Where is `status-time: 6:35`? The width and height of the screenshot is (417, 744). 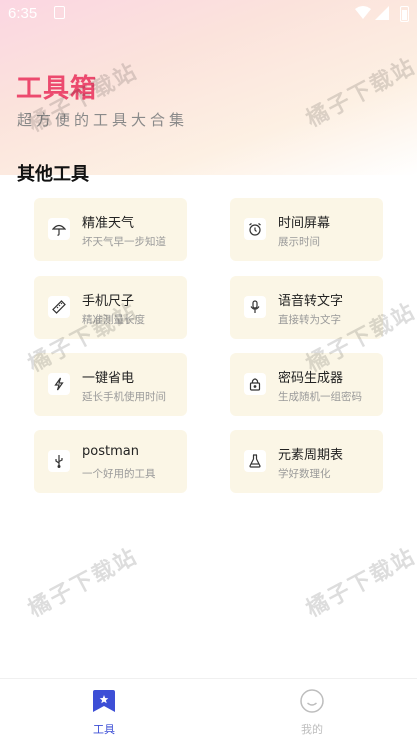 status-time: 6:35 is located at coordinates (23, 13).